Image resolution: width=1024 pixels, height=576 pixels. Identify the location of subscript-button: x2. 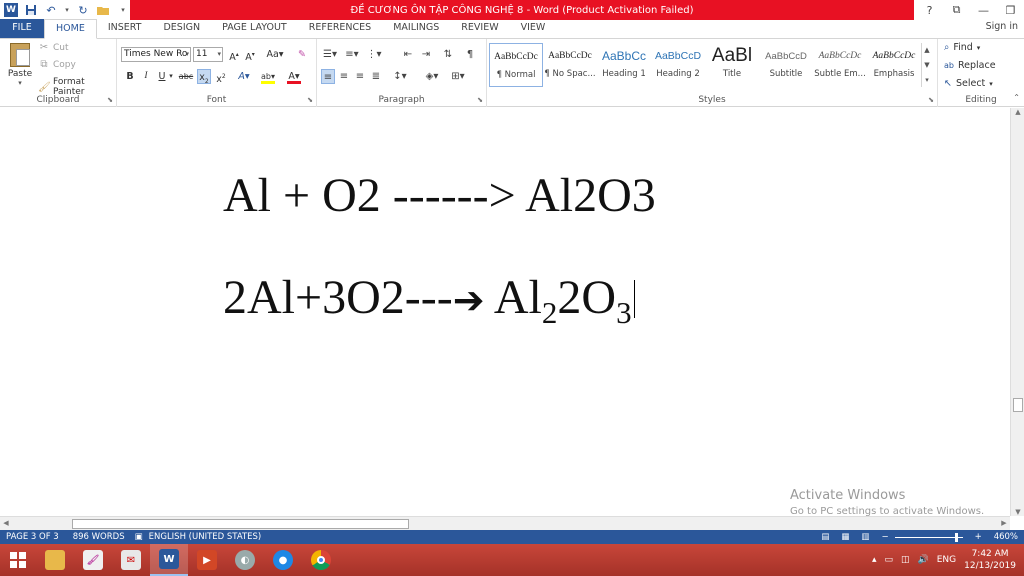
(204, 77).